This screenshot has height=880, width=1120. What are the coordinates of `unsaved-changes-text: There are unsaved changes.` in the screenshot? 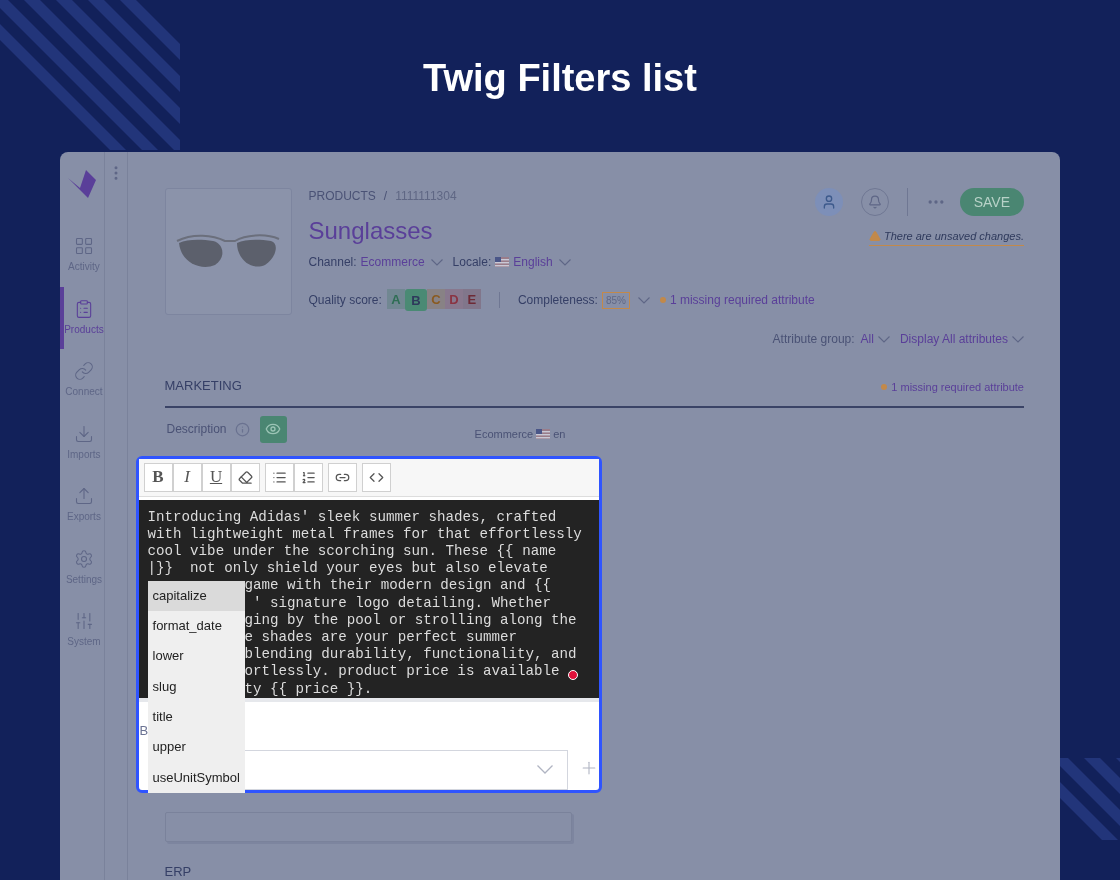 It's located at (953, 236).